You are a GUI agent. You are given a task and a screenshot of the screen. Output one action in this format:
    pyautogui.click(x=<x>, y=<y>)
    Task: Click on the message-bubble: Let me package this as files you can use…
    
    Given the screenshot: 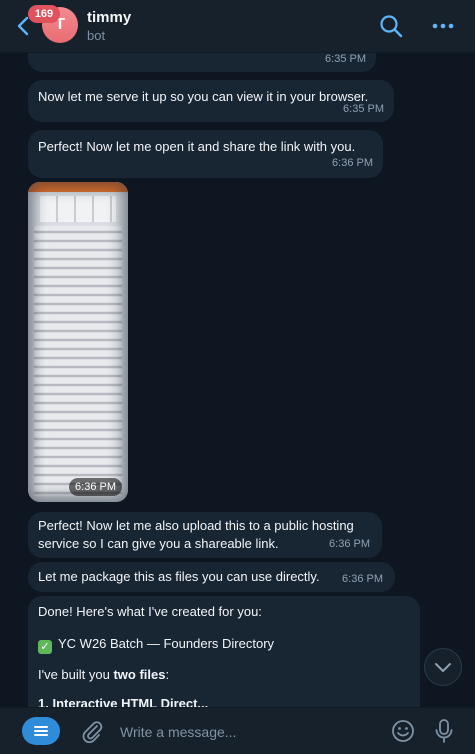 What is the action you would take?
    pyautogui.click(x=211, y=577)
    